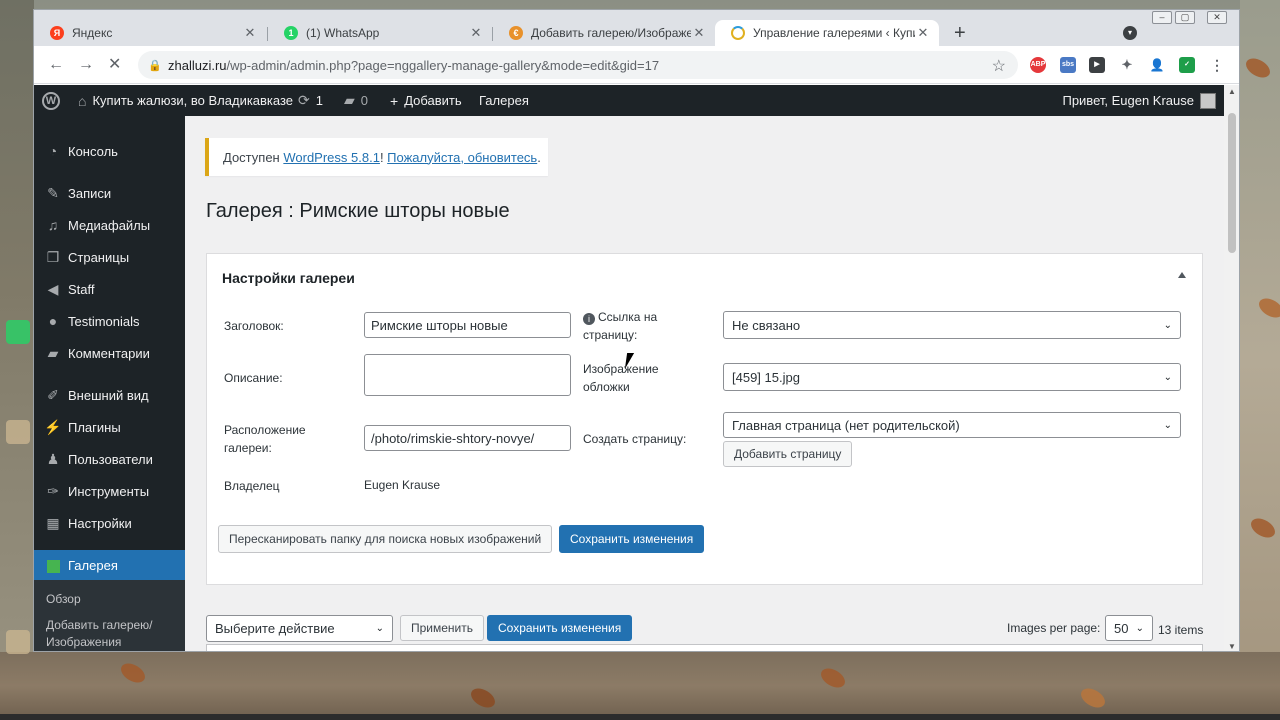 The image size is (1280, 720). What do you see at coordinates (788, 454) in the screenshot?
I see `add-page-button: Добавить страницу` at bounding box center [788, 454].